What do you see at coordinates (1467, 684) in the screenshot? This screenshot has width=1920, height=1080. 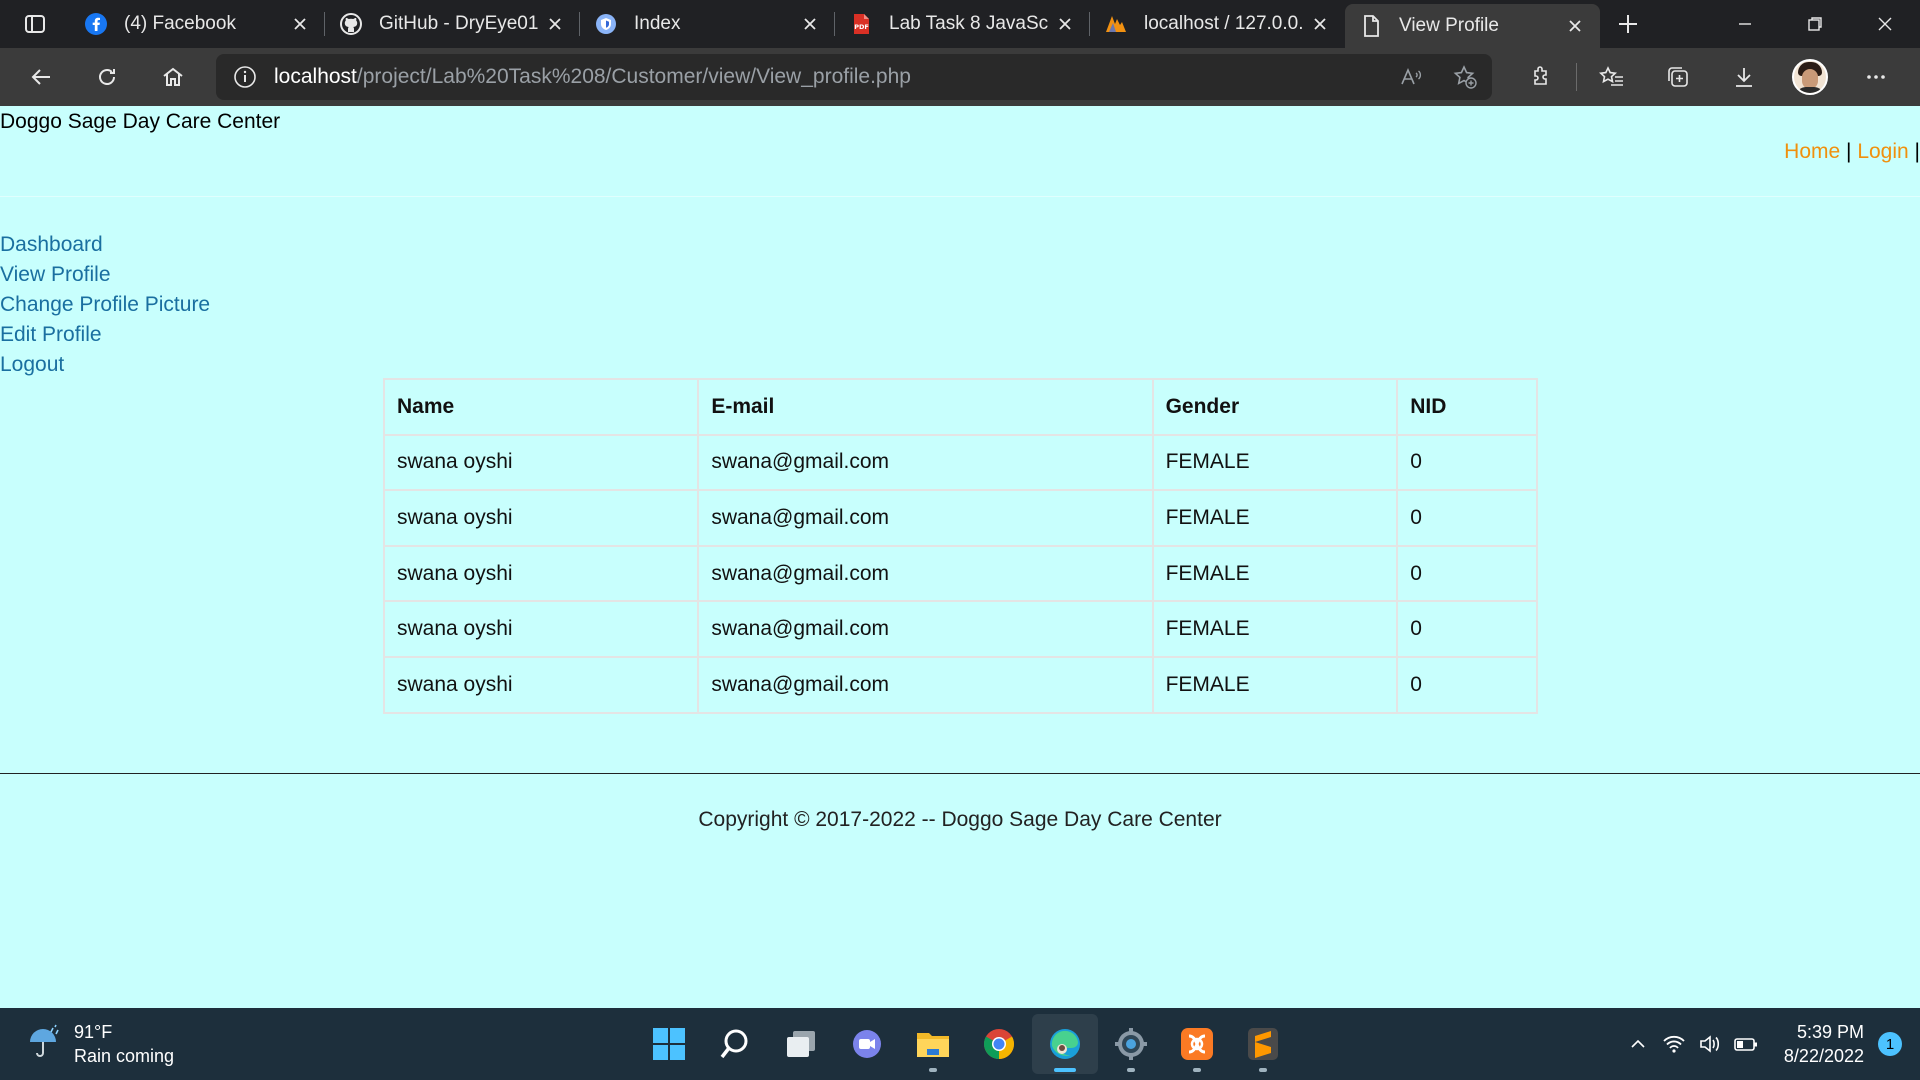 I see `cell-nid: 0` at bounding box center [1467, 684].